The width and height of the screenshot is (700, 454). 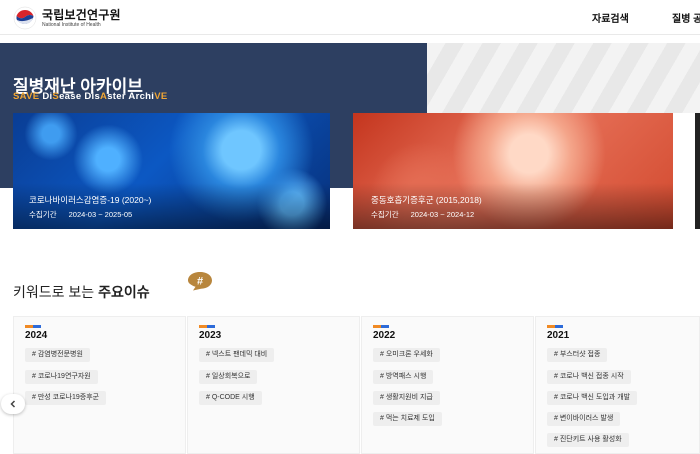 I want to click on site-logo: 국립보건연구원 National Institute of Health, so click(x=67, y=18).